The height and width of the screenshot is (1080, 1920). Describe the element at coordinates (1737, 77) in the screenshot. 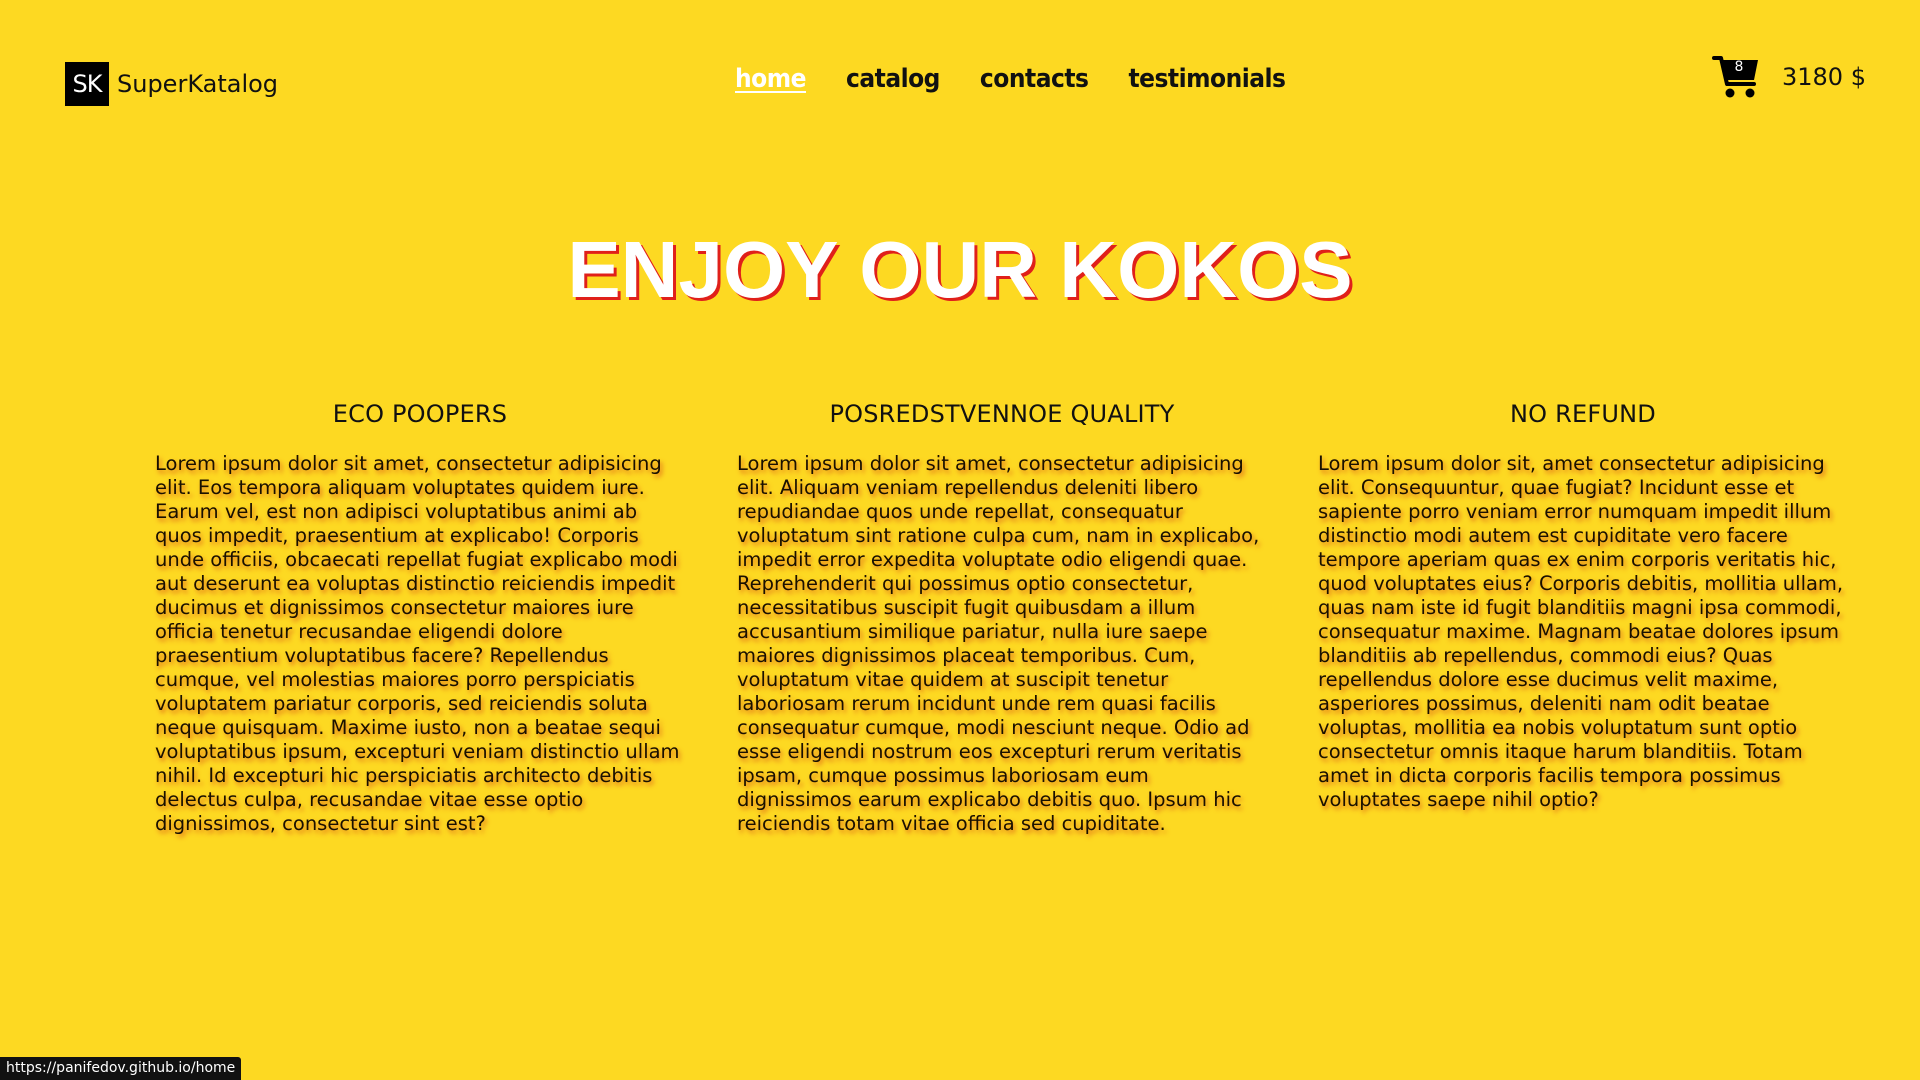

I see `cart-icon: 8` at that location.